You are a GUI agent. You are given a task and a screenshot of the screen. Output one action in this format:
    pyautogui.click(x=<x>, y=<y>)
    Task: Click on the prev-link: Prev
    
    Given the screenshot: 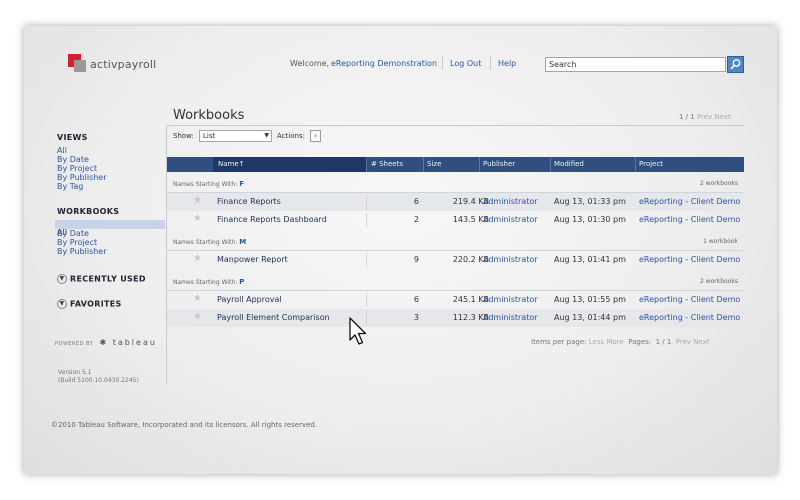 What is the action you would take?
    pyautogui.click(x=683, y=342)
    